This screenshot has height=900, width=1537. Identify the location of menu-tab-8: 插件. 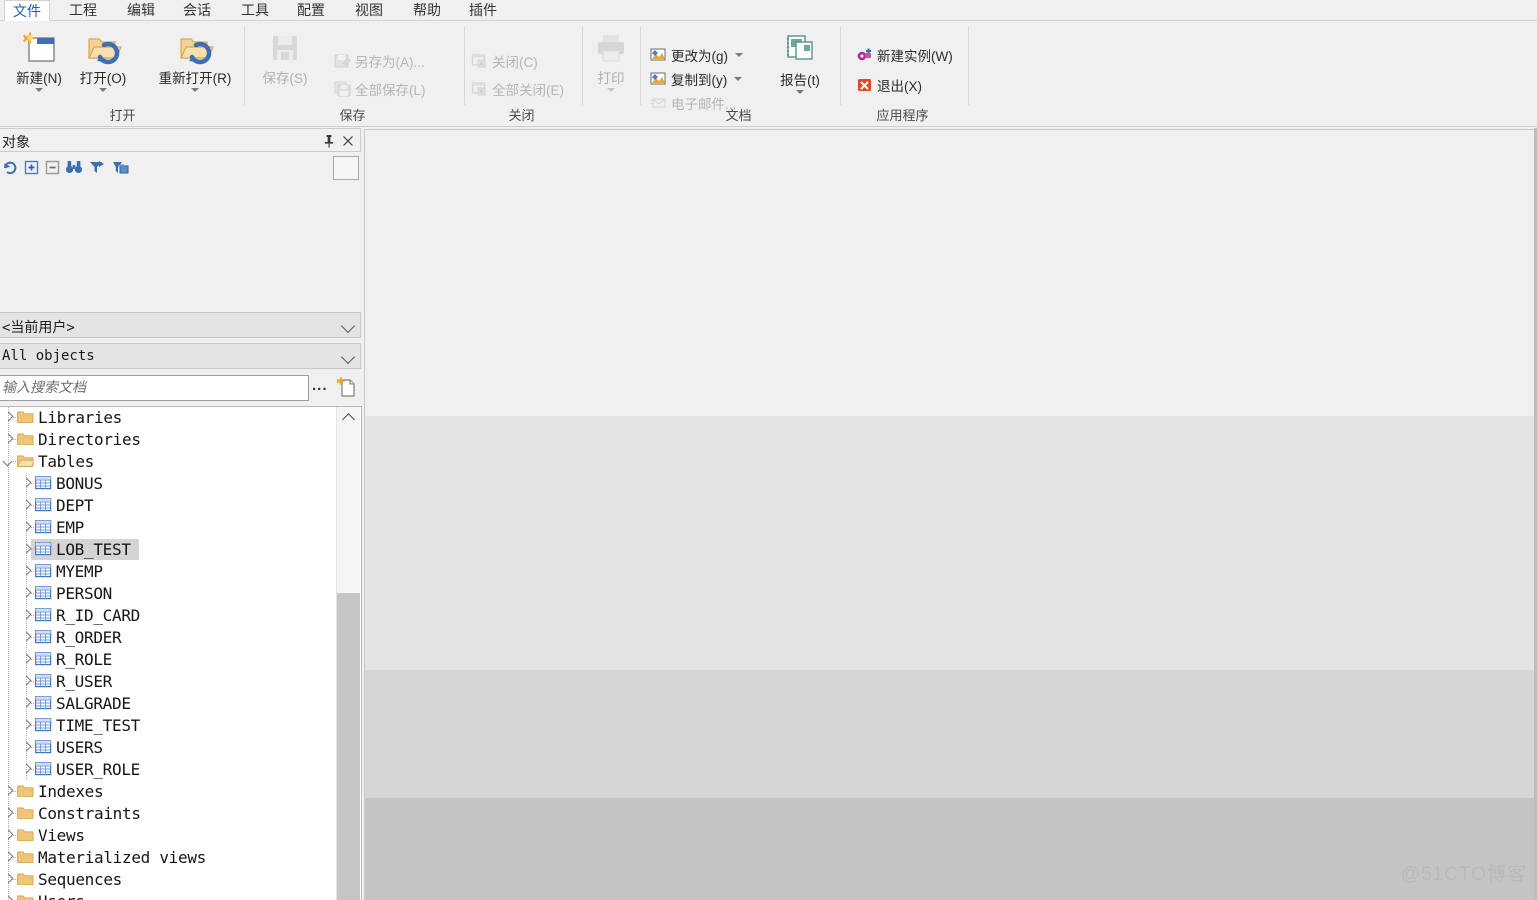
(483, 10).